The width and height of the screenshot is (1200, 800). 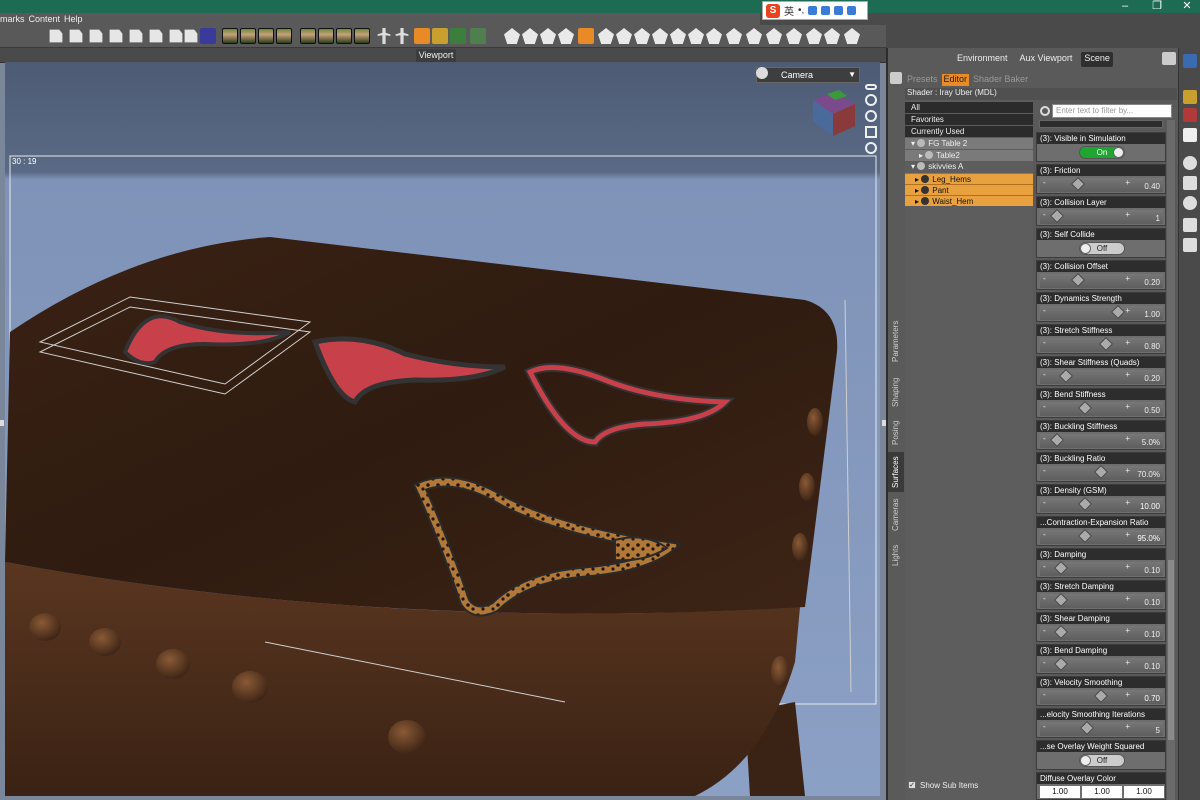 I want to click on figure-preset-1-icon, so click(x=230, y=36).